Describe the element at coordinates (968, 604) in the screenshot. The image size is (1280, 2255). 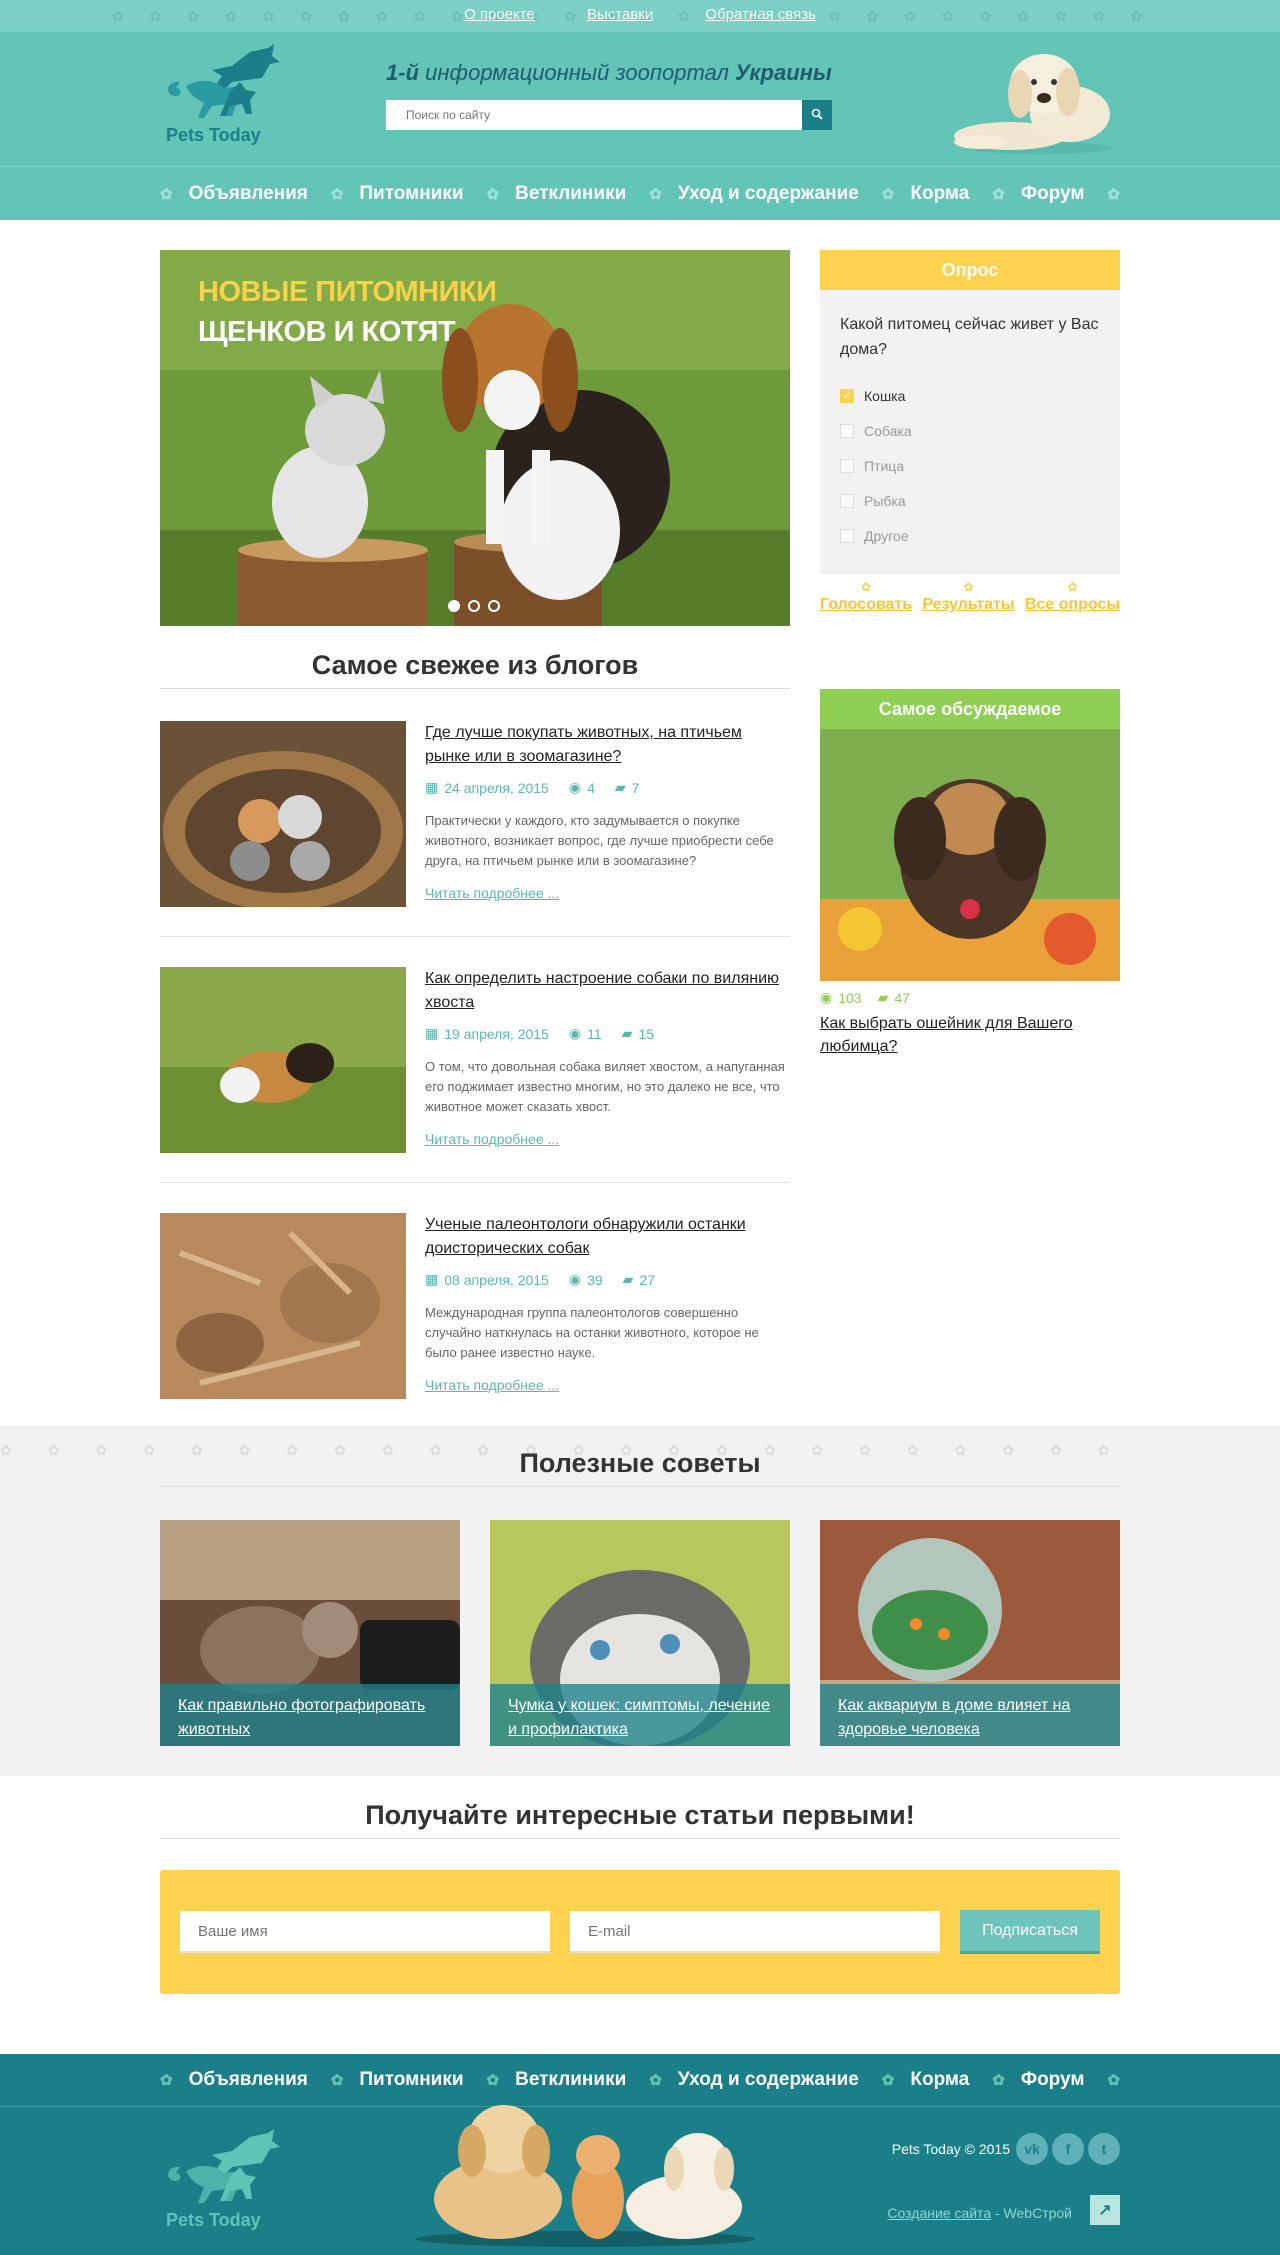
I see `results-link: Результаты` at that location.